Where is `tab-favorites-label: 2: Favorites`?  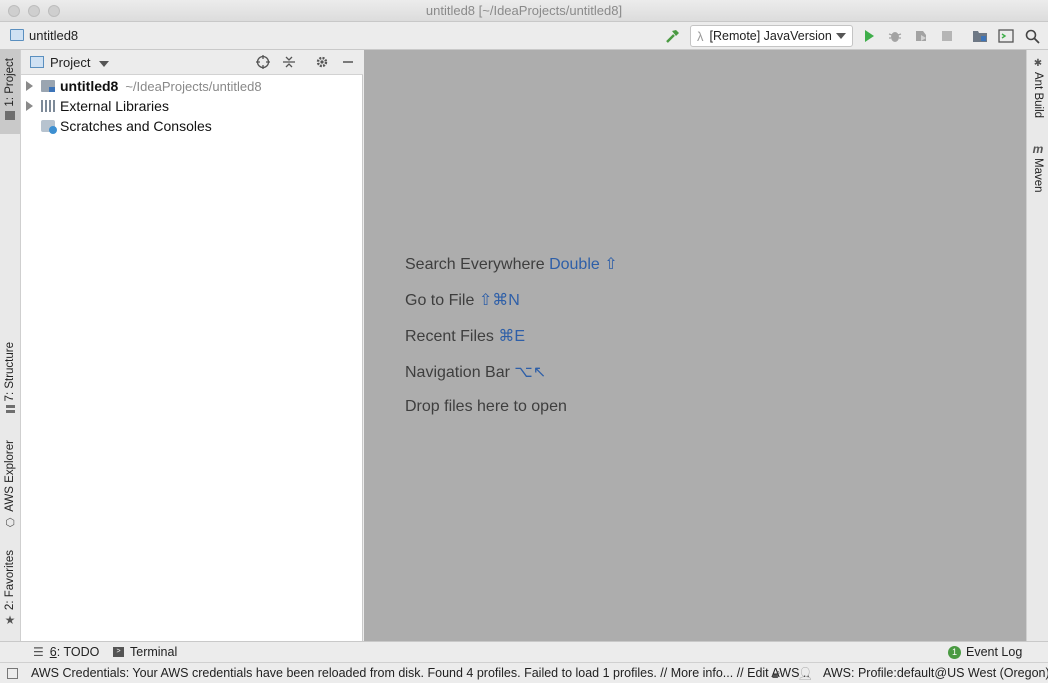 tab-favorites-label: 2: Favorites is located at coordinates (10, 580).